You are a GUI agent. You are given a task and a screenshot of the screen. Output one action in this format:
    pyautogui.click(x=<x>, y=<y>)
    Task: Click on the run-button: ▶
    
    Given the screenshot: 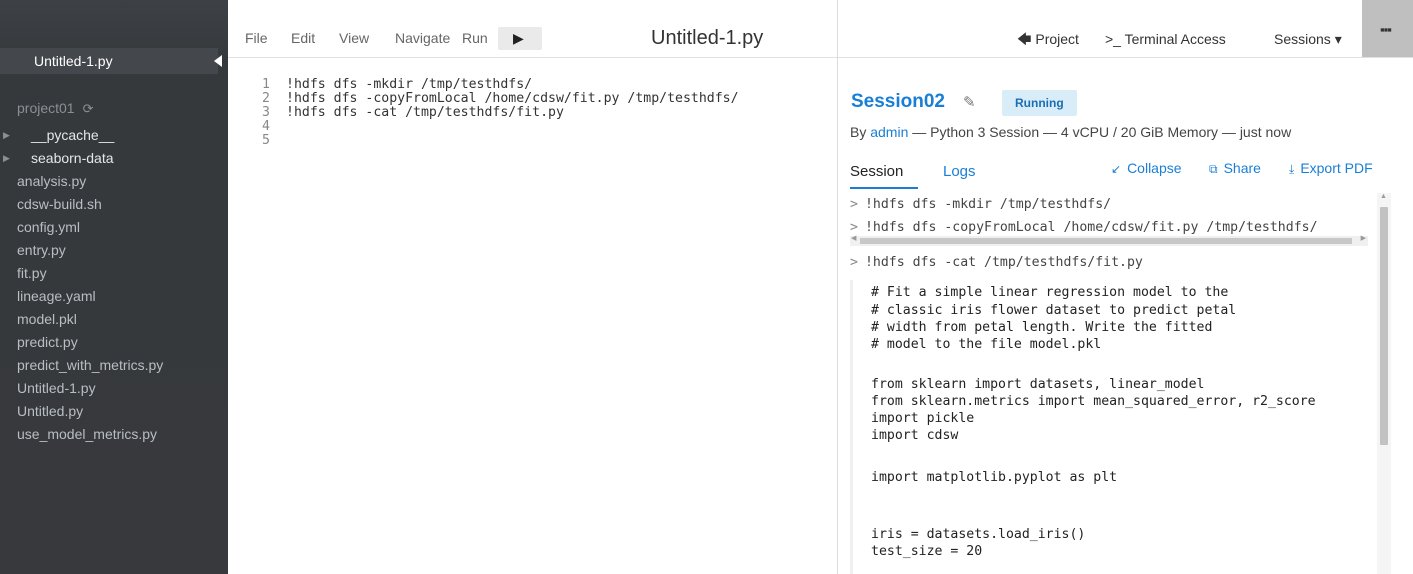 What is the action you would take?
    pyautogui.click(x=520, y=38)
    